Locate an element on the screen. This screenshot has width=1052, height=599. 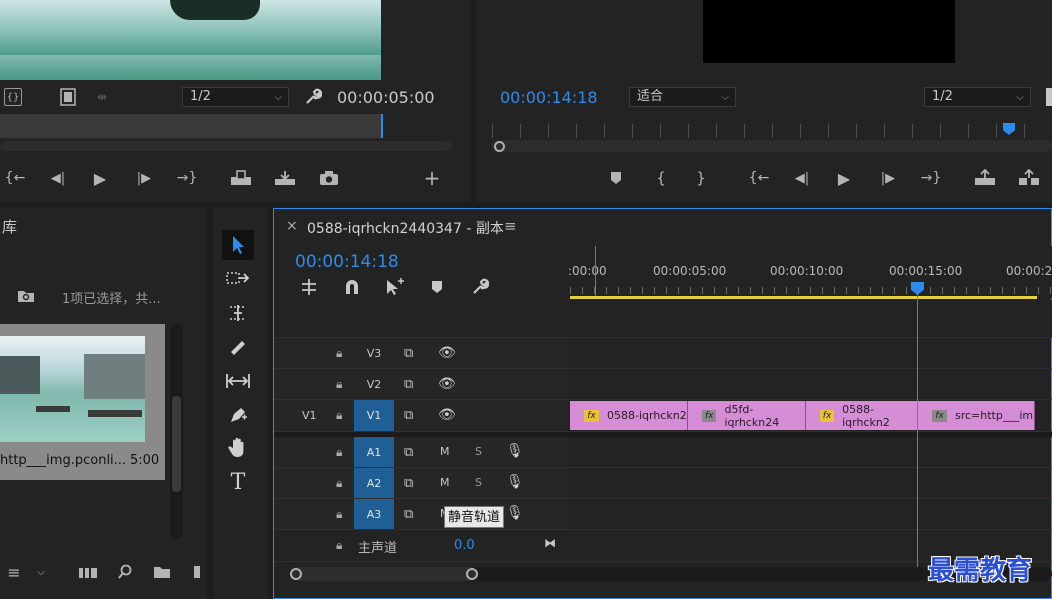
mark-in-icon: {← is located at coordinates (15, 178).